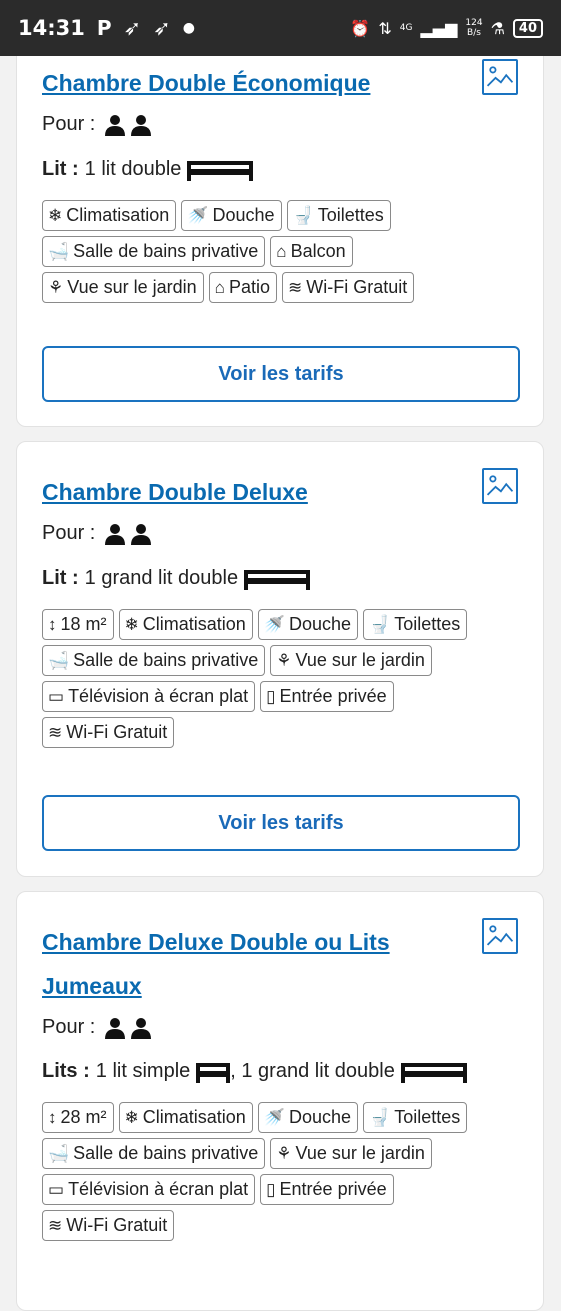 The width and height of the screenshot is (561, 1311). What do you see at coordinates (216, 942) in the screenshot?
I see `room-title-line-1: Chambre Deluxe Double ou Lits` at bounding box center [216, 942].